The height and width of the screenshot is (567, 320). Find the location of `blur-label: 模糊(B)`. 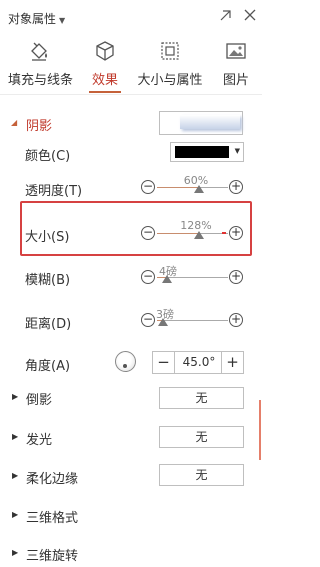

blur-label: 模糊(B) is located at coordinates (48, 280).